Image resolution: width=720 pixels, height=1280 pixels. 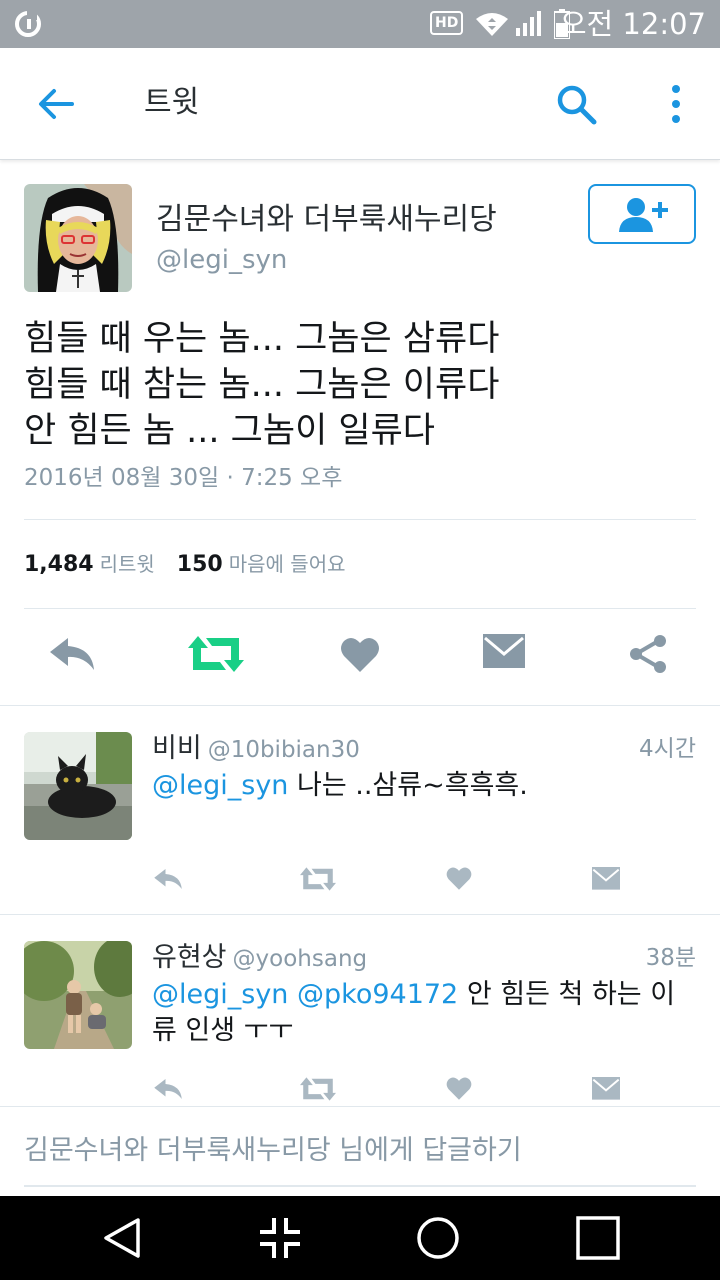 What do you see at coordinates (576, 104) in the screenshot?
I see `search-icon` at bounding box center [576, 104].